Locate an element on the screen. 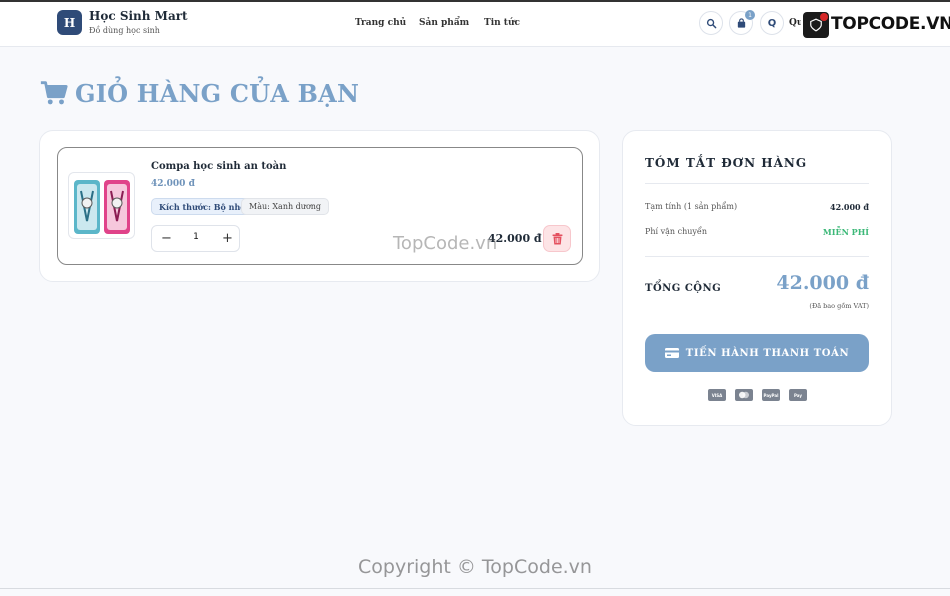 The width and height of the screenshot is (950, 596). subtotal-value: 42.000 đ is located at coordinates (849, 207).